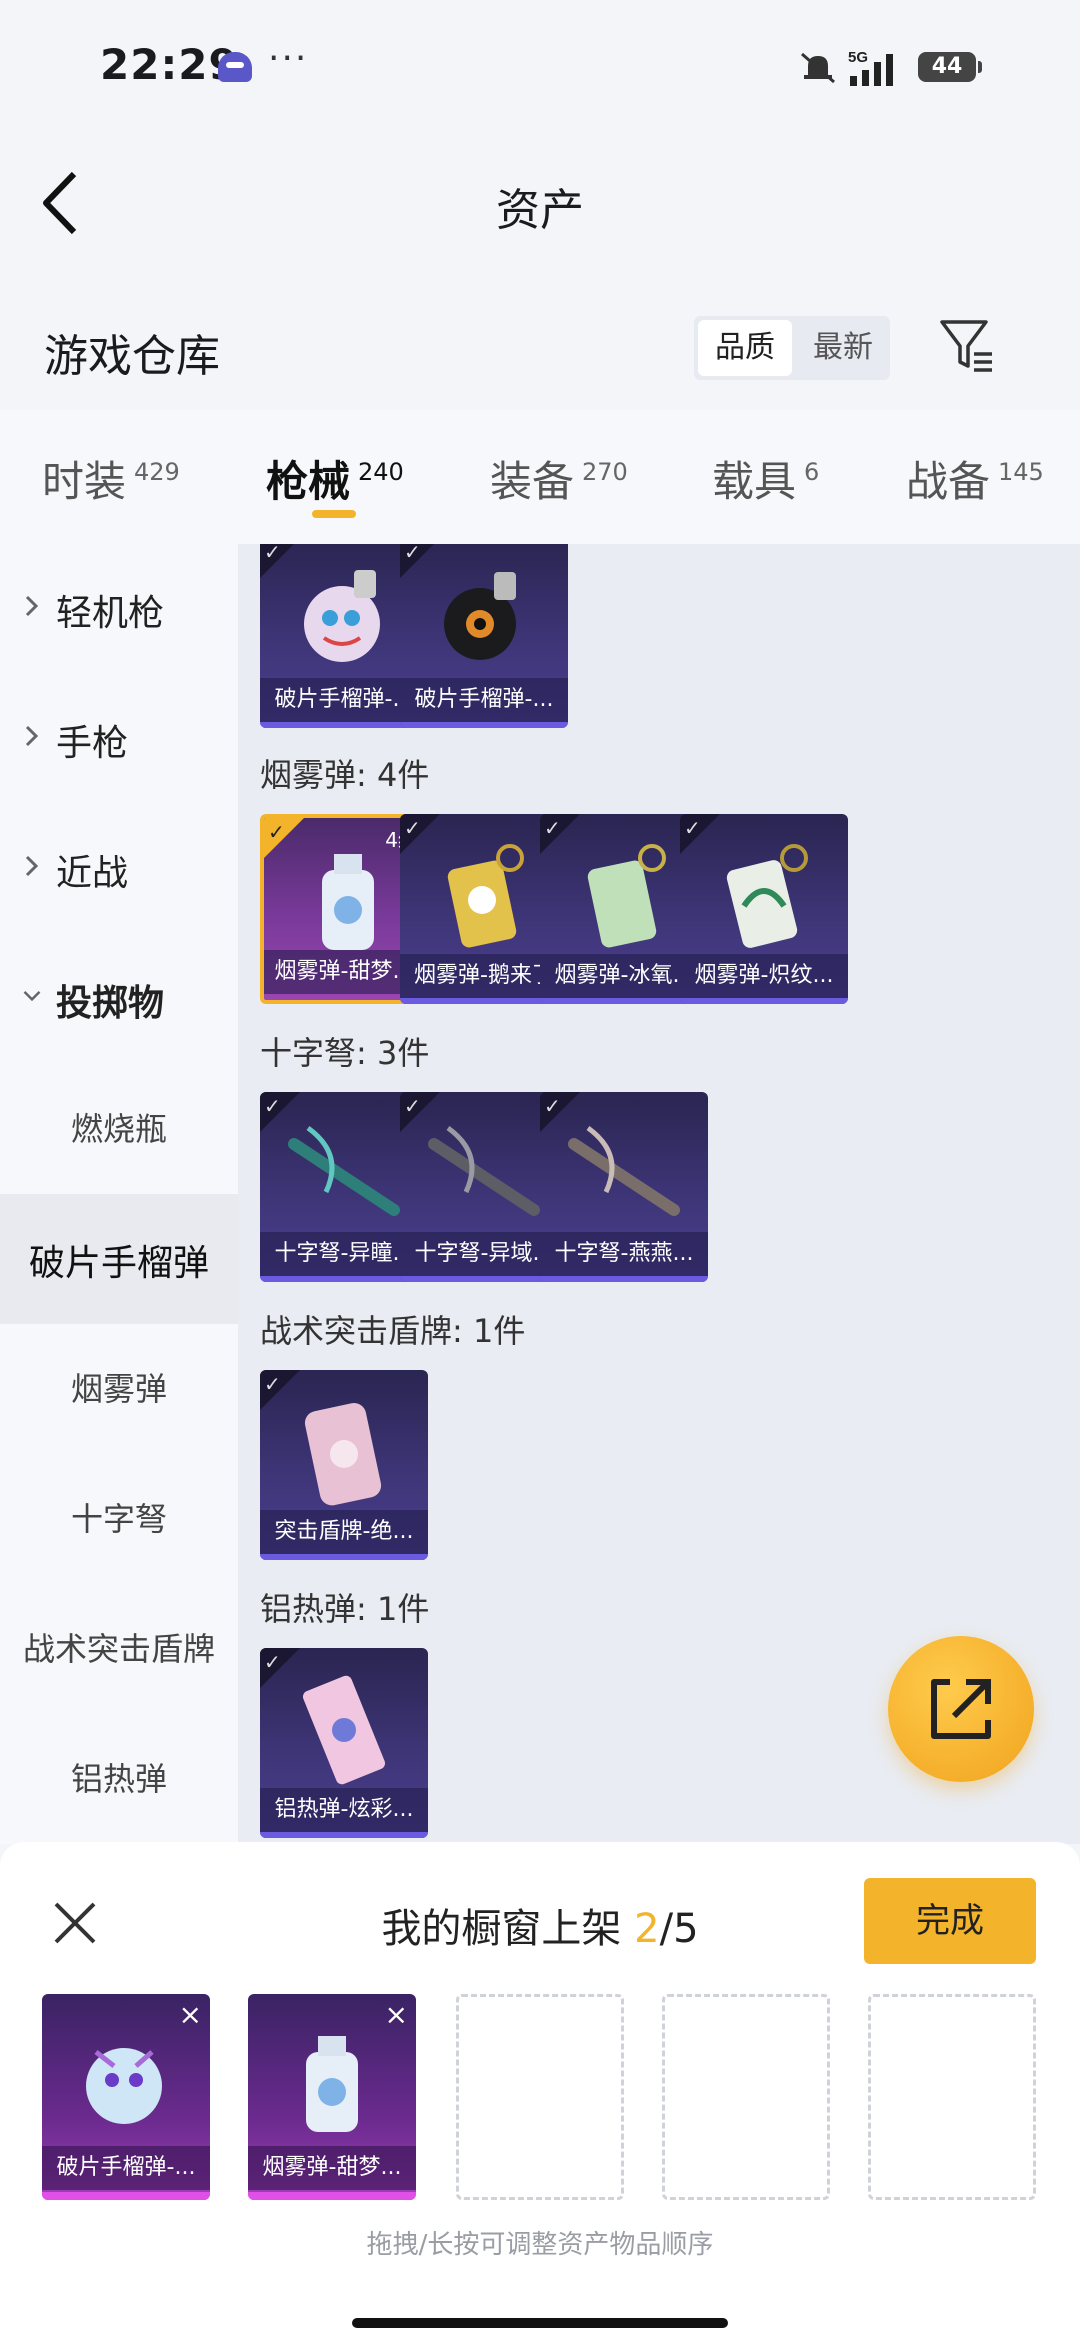 The height and width of the screenshot is (2347, 1080). I want to click on group-label: 战术突击盾牌: 1件, so click(393, 1331).